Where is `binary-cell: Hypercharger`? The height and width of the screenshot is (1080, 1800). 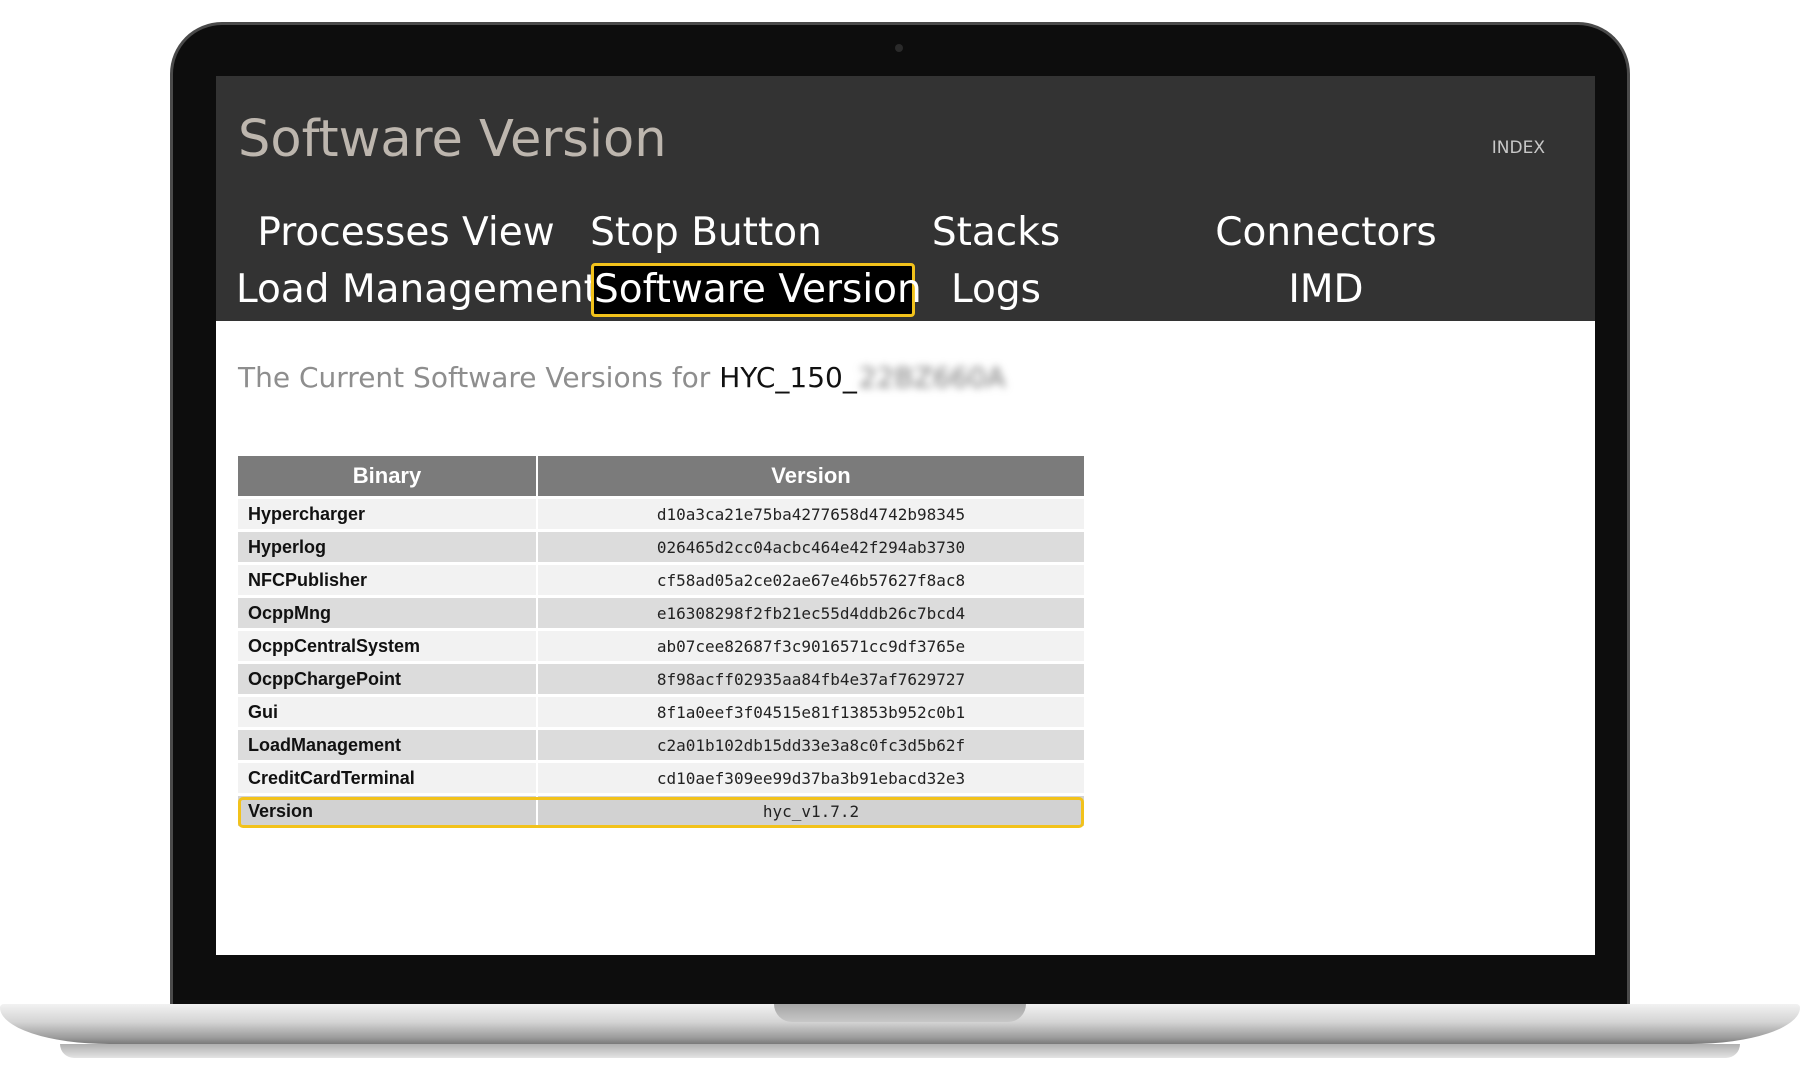
binary-cell: Hypercharger is located at coordinates (388, 513).